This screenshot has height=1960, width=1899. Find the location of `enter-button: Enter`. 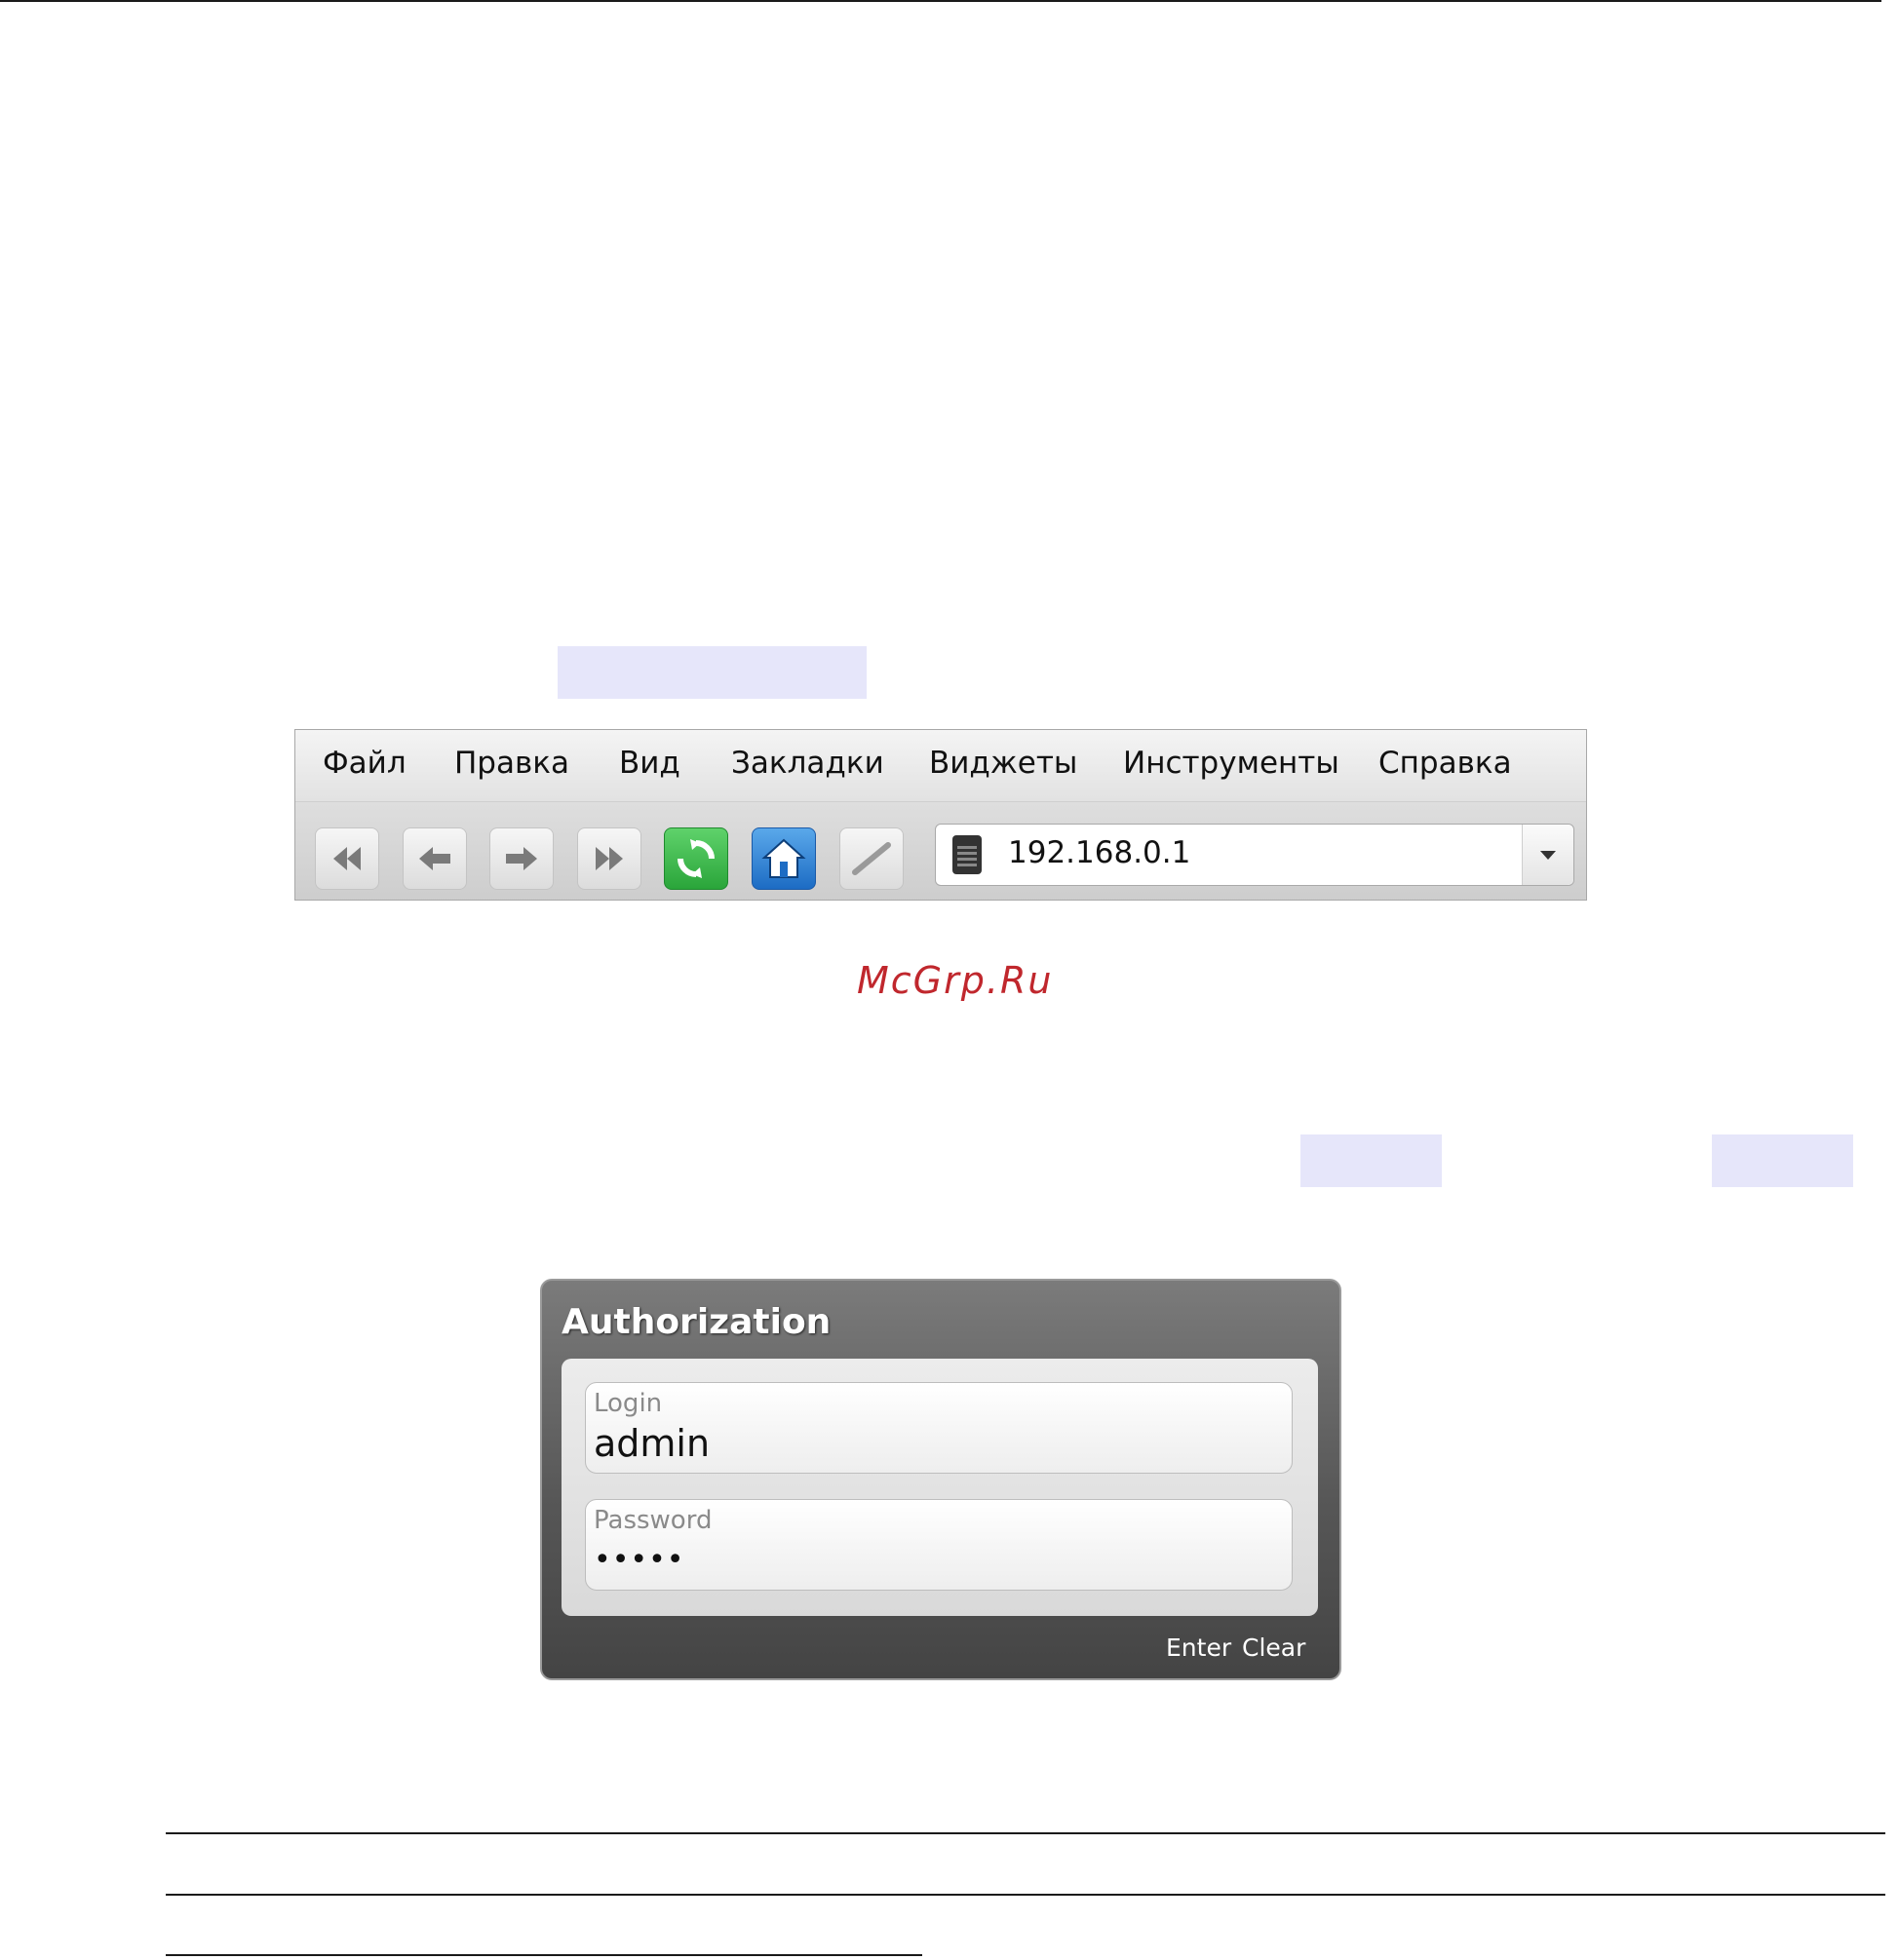

enter-button: Enter is located at coordinates (1198, 1648).